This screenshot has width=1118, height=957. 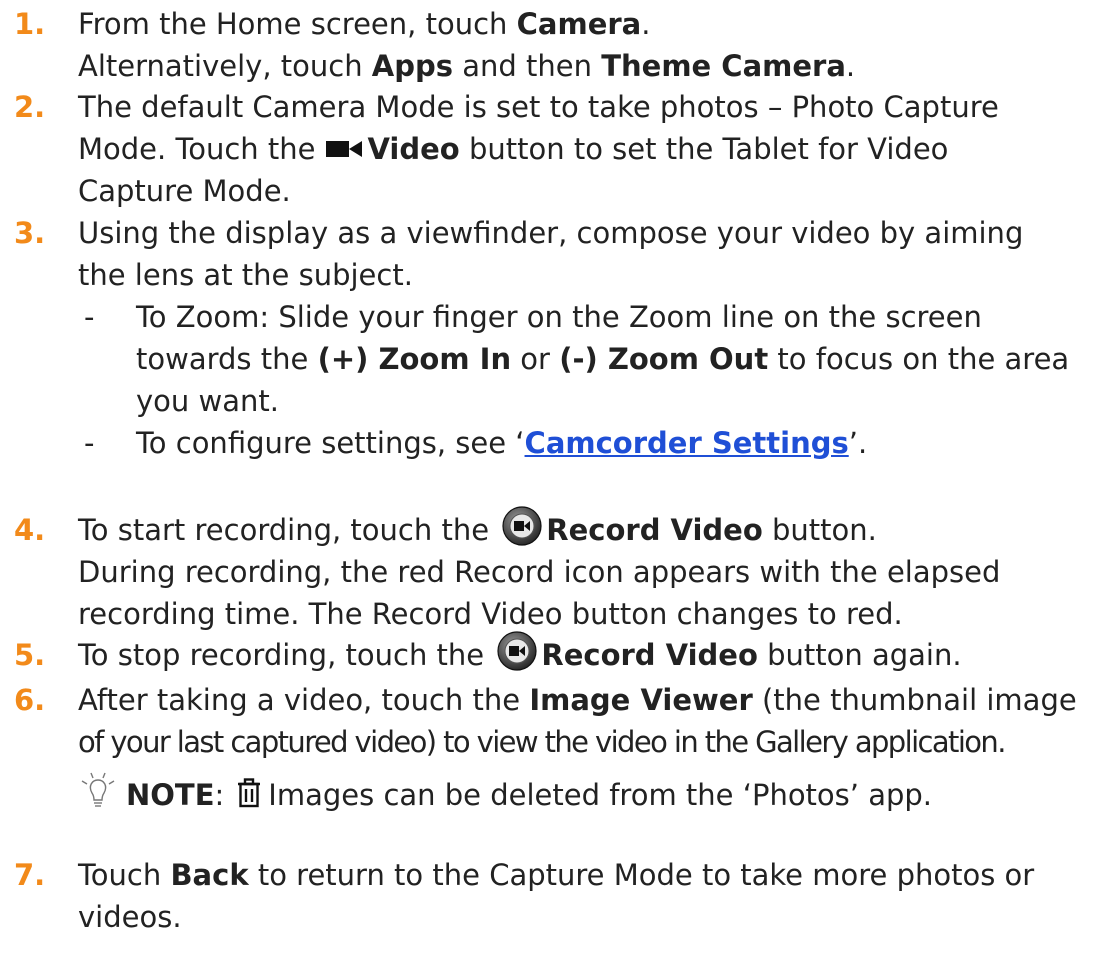 What do you see at coordinates (819, 530) in the screenshot?
I see `text: button.` at bounding box center [819, 530].